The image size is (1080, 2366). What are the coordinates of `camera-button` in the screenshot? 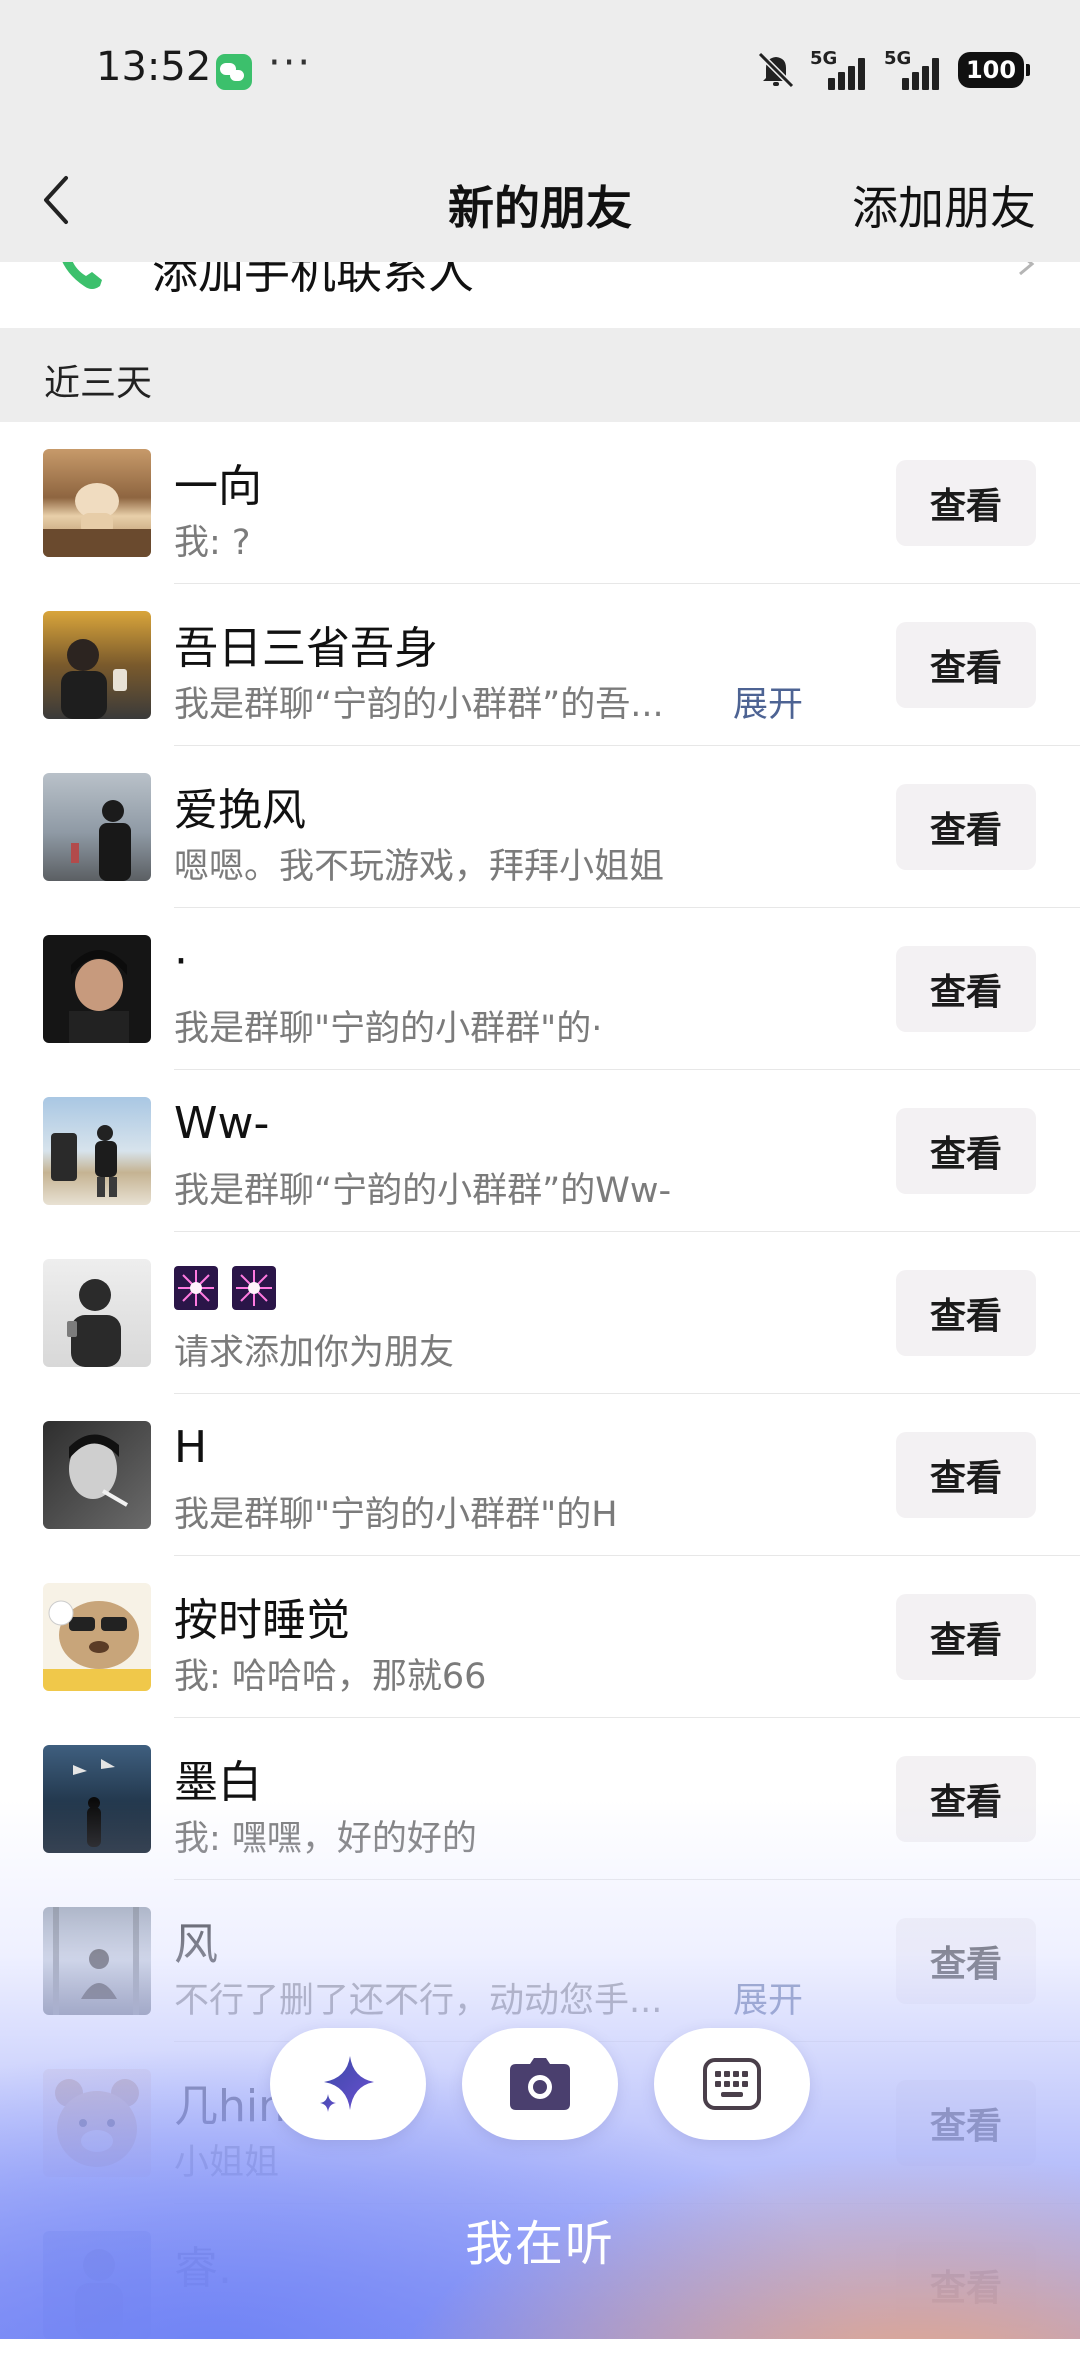 It's located at (540, 2084).